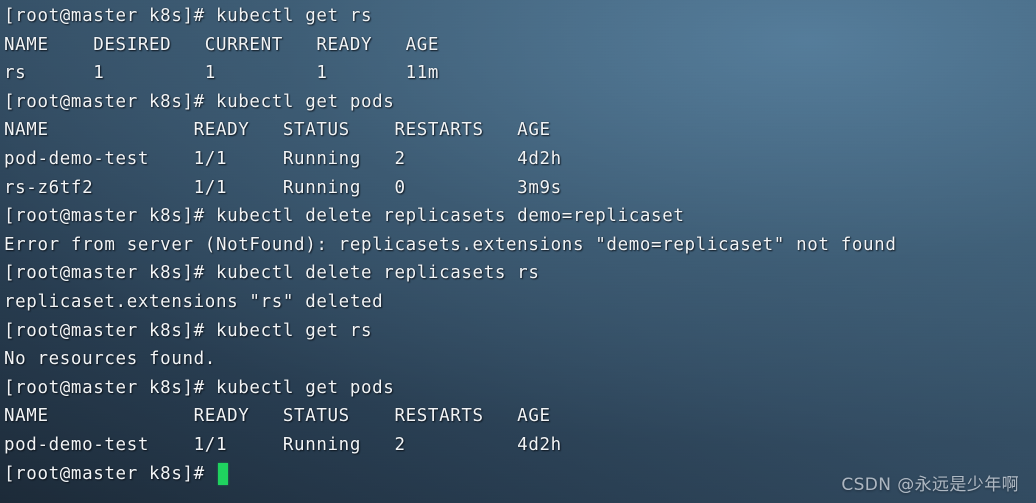 This screenshot has height=503, width=1036. Describe the element at coordinates (222, 473) in the screenshot. I see `text-cursor` at that location.